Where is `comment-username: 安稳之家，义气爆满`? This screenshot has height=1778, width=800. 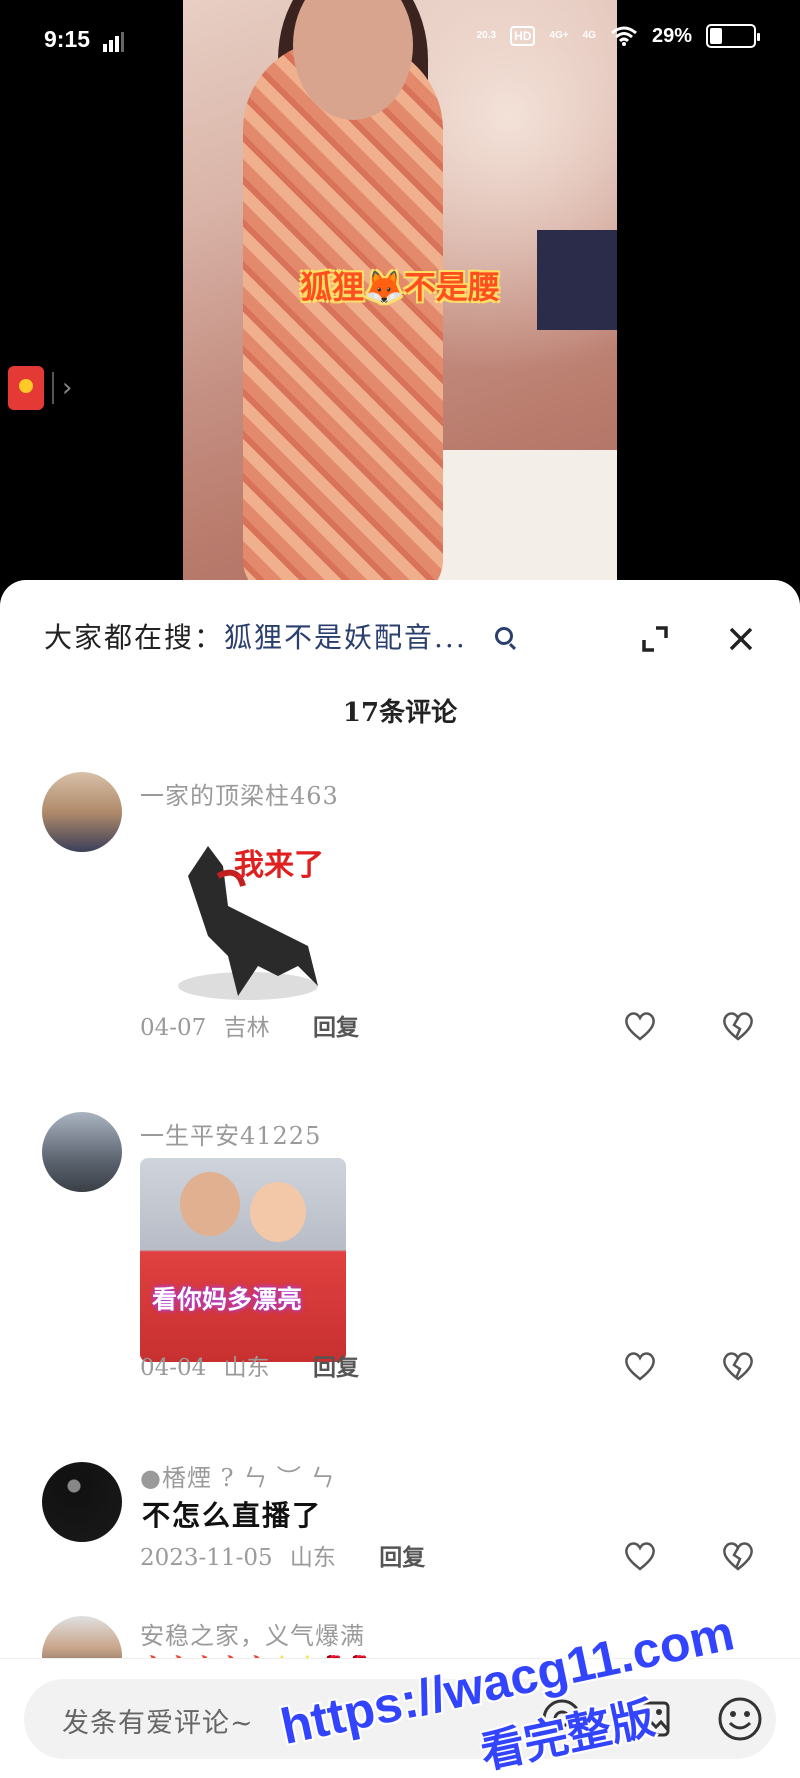
comment-username: 安稳之家，义气爆满 is located at coordinates (252, 1633).